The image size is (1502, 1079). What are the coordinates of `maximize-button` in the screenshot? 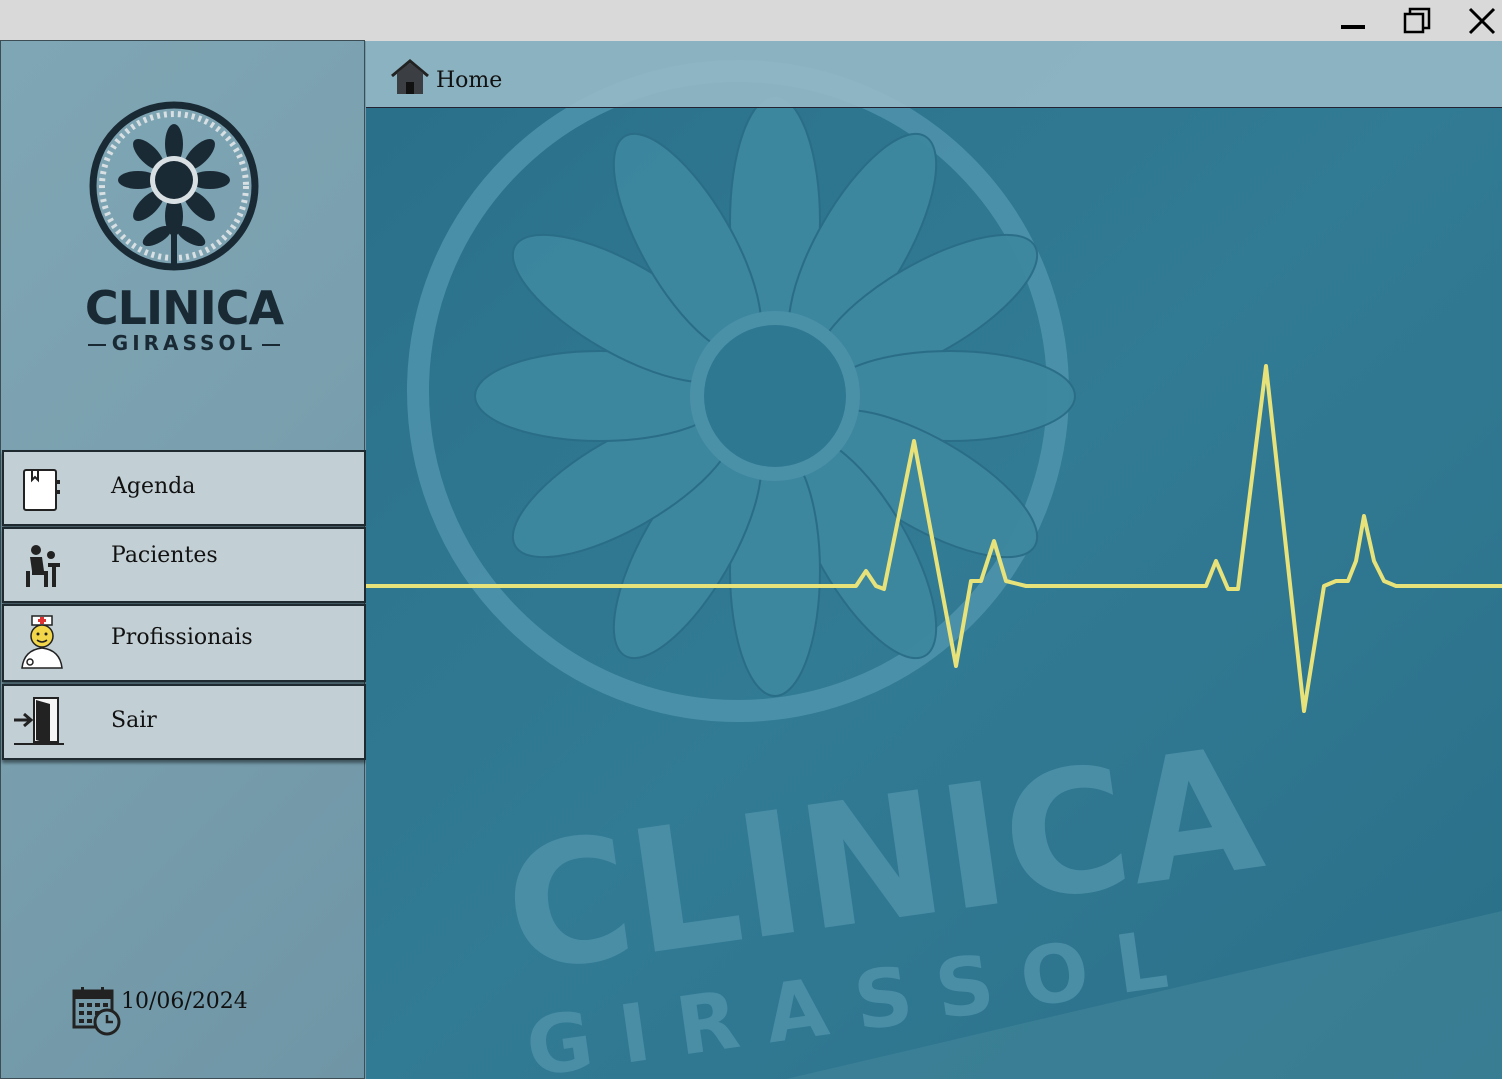 It's located at (1417, 21).